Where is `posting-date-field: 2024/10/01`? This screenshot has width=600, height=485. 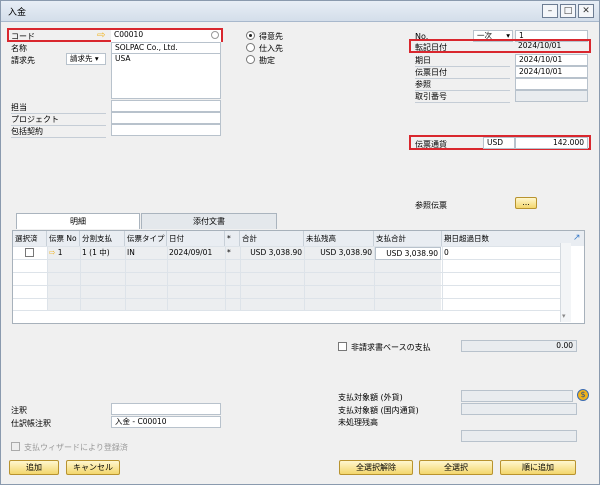
posting-date-field: 2024/10/01 is located at coordinates (551, 47).